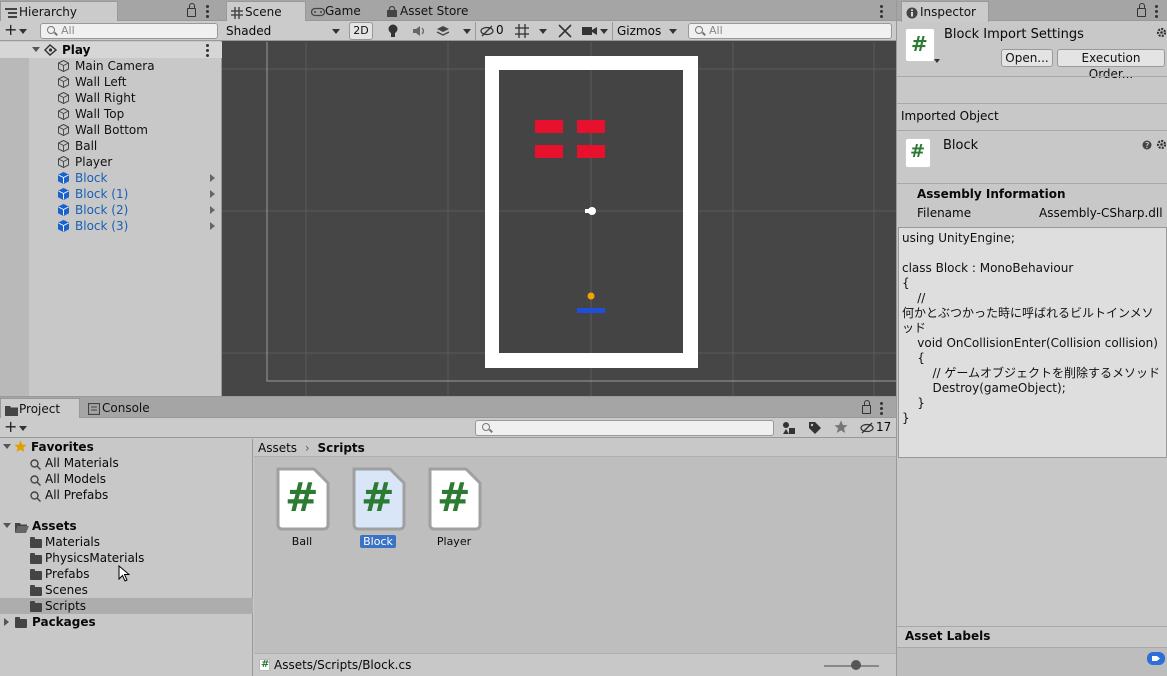 This screenshot has height=676, width=1167. I want to click on tab-project: Project, so click(40, 408).